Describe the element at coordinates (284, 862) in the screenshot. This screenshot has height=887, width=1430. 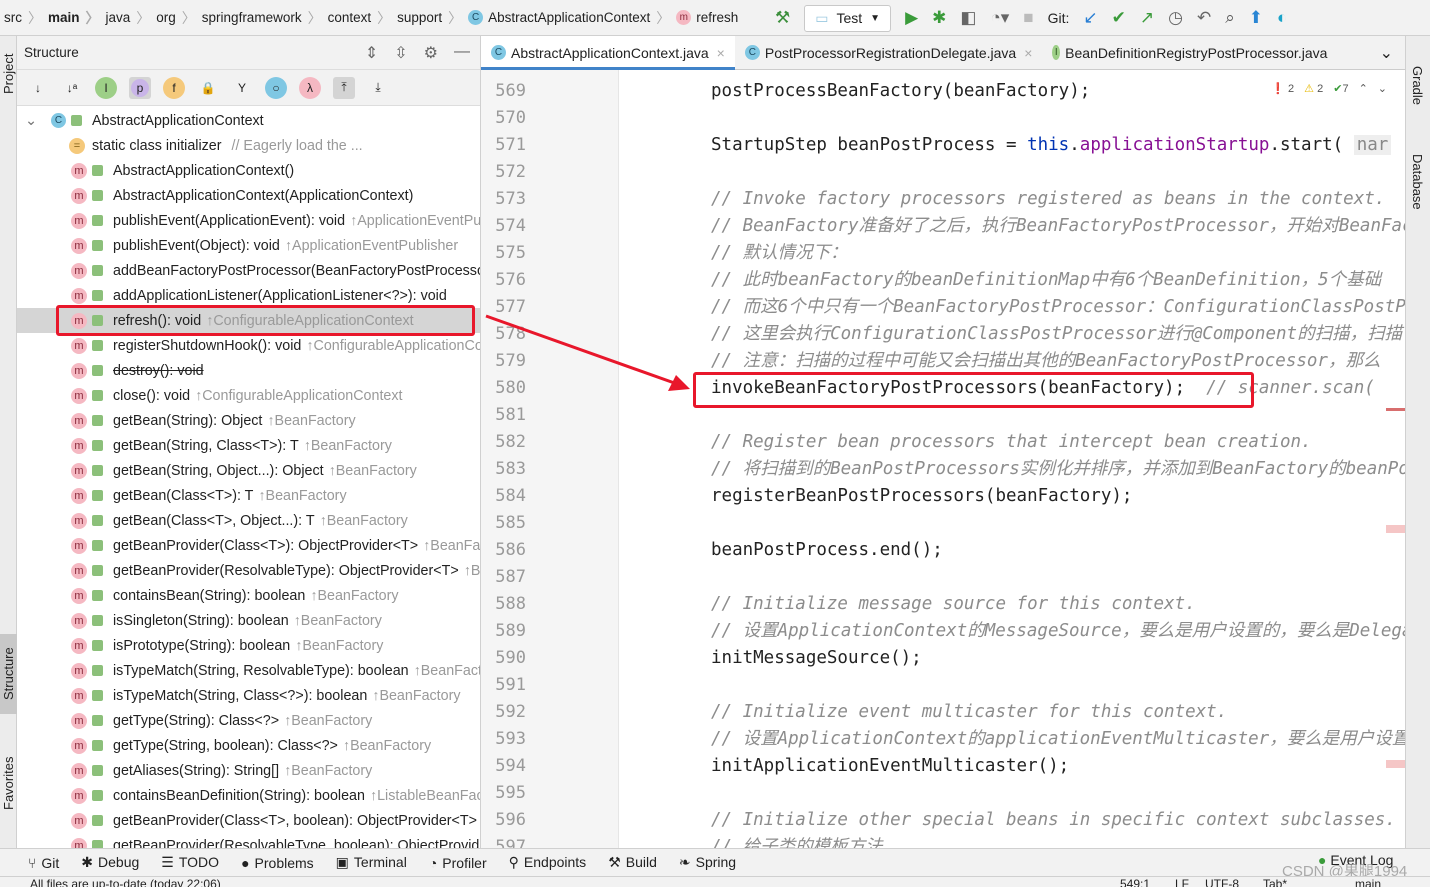
I see `tool-label: Problems` at that location.